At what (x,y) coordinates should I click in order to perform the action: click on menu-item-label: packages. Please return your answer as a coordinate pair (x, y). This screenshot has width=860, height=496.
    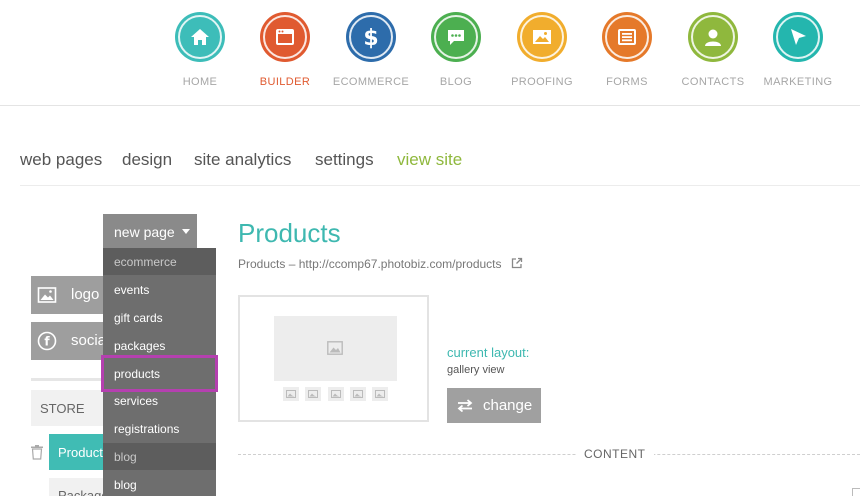
    Looking at the image, I should click on (140, 346).